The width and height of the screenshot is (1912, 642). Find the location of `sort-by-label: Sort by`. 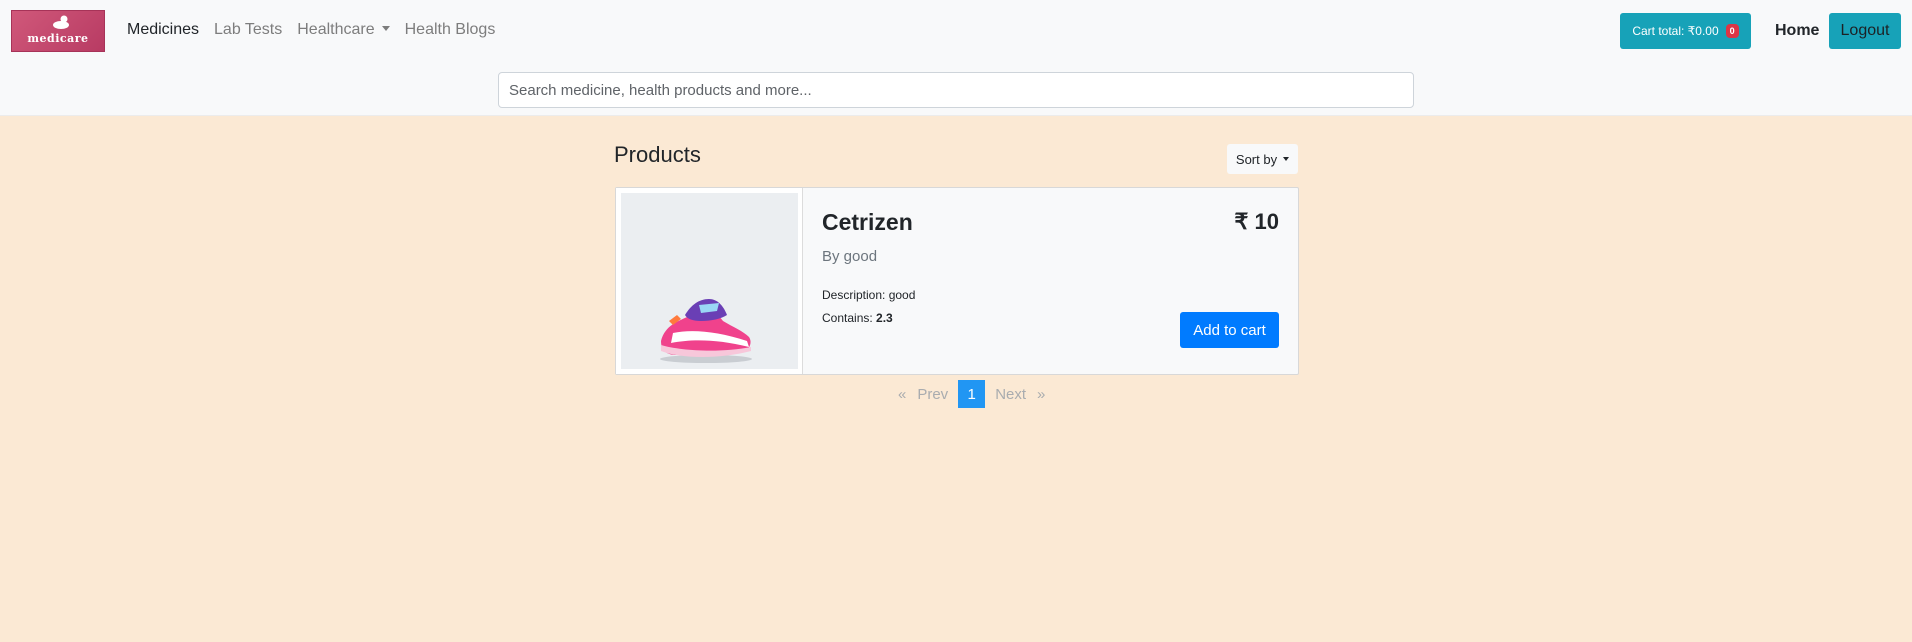

sort-by-label: Sort by is located at coordinates (1256, 159).